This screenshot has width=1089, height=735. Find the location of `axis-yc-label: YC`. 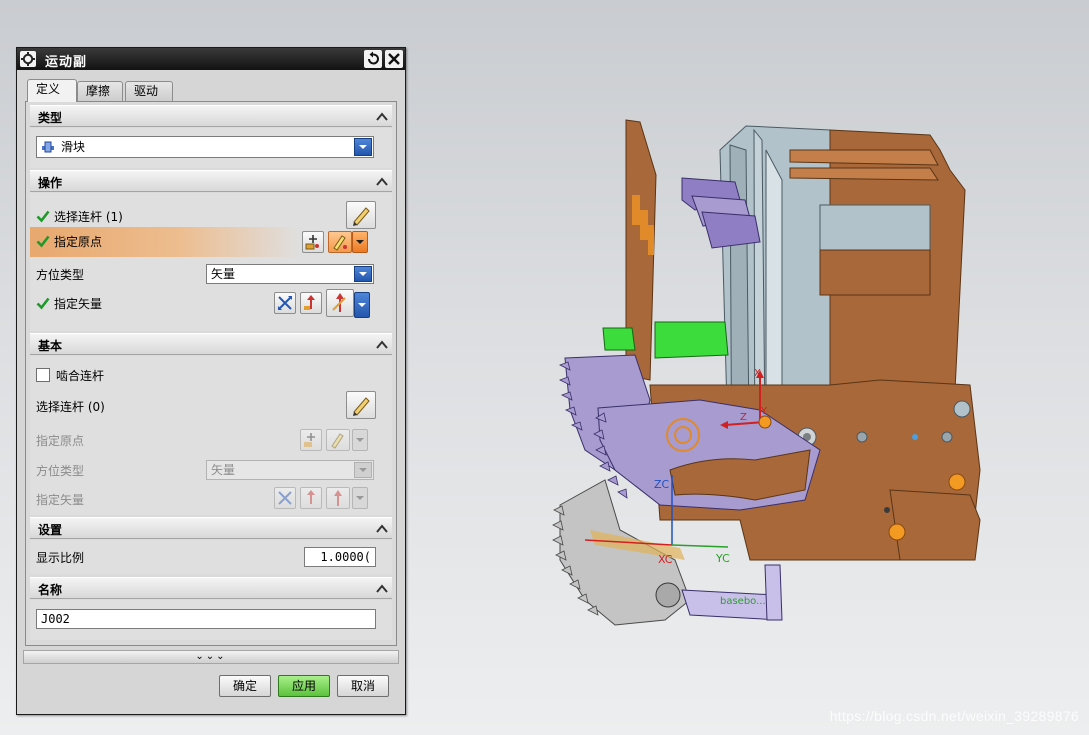

axis-yc-label: YC is located at coordinates (722, 558).